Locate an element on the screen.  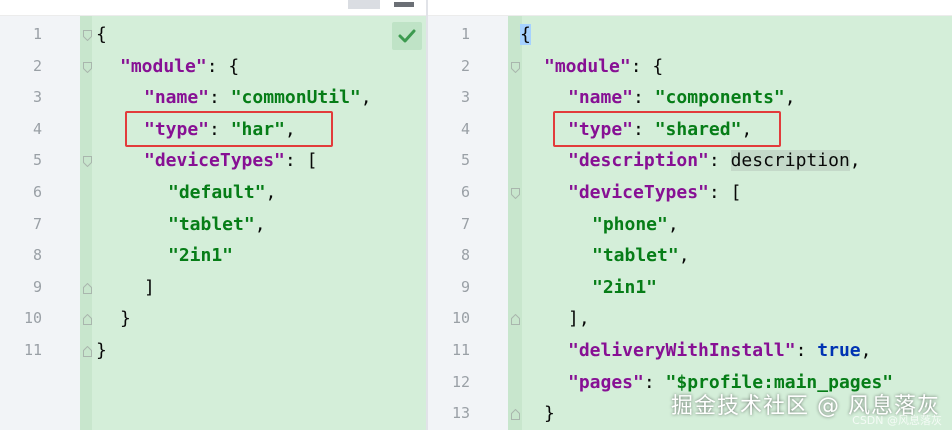
code-token: : is located at coordinates (220, 98).